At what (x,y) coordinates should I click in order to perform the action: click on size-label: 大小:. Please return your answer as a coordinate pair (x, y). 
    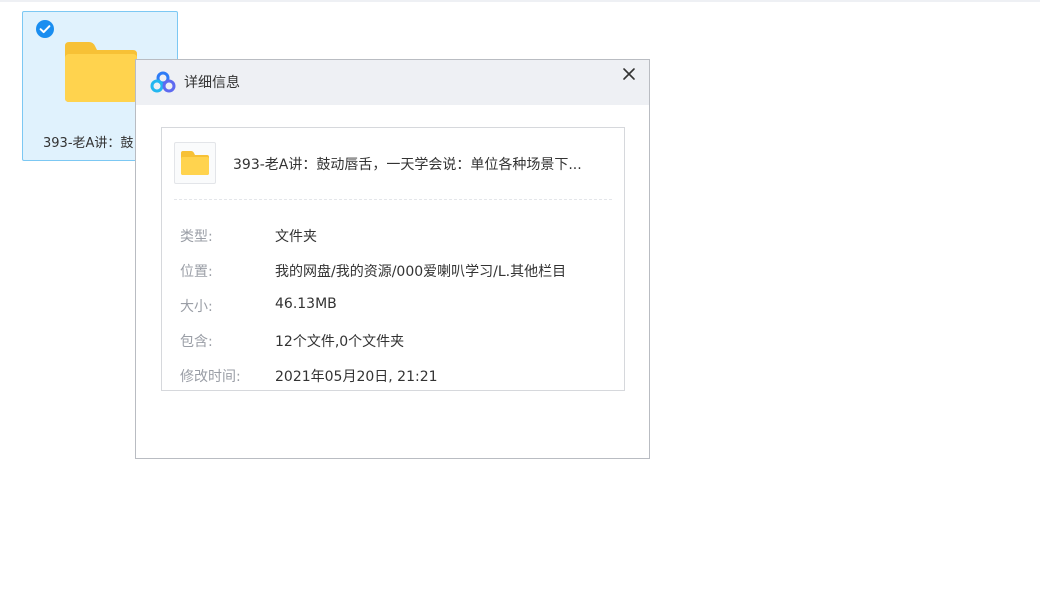
    Looking at the image, I should click on (196, 307).